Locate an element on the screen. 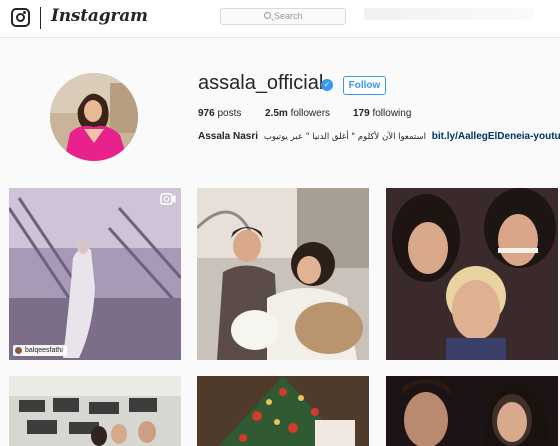  profile-username: assala_official is located at coordinates (261, 83).